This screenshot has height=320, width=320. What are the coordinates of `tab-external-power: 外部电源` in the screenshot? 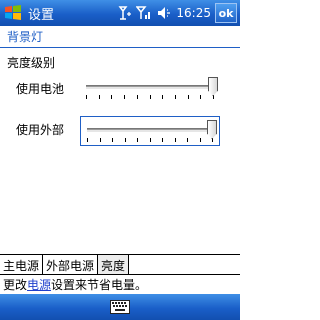 It's located at (71, 265).